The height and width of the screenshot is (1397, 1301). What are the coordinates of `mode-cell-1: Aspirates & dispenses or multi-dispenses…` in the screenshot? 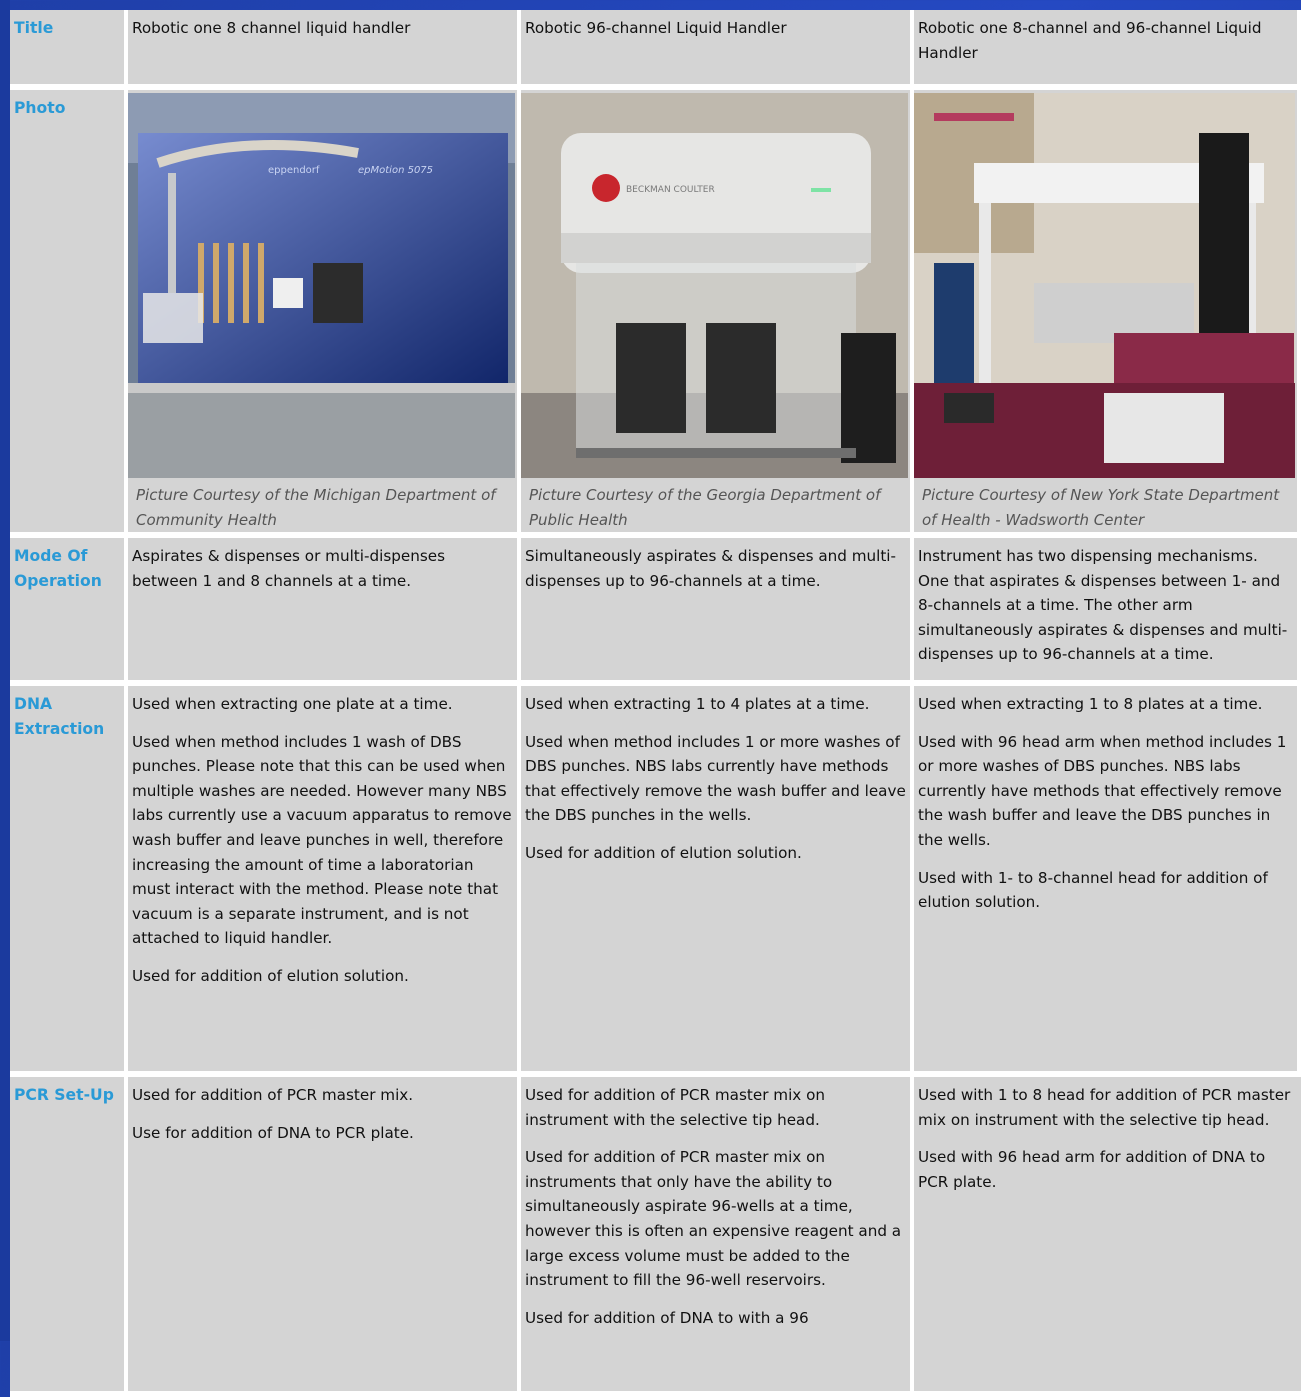 It's located at (324, 612).